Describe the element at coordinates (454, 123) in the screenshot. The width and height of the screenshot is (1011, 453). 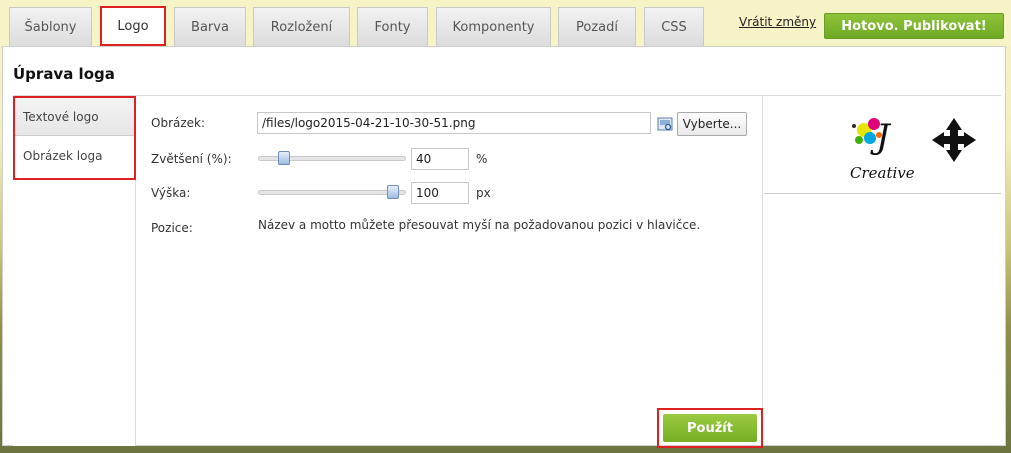
I see `image-path-field: /files/logo2015-04-21-10-30-51.png` at that location.